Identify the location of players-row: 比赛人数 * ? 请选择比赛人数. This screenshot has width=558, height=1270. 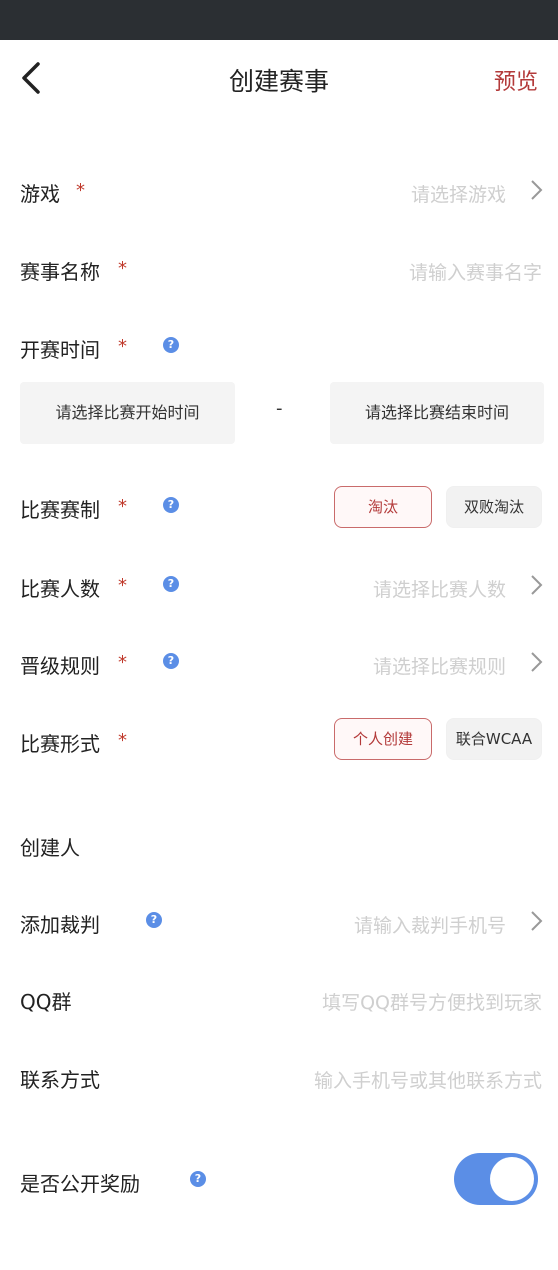
(279, 587).